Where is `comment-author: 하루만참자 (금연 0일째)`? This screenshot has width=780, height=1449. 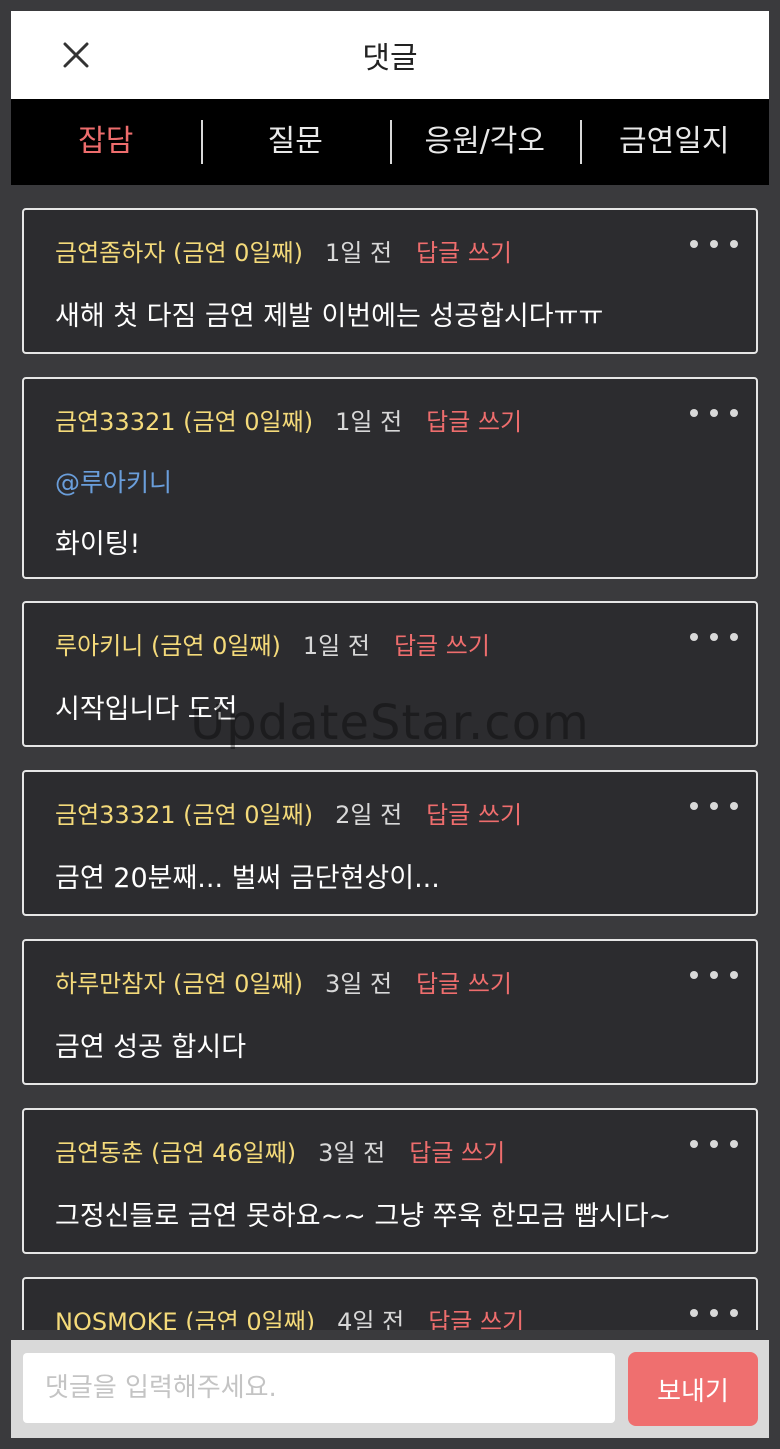 comment-author: 하루만참자 (금연 0일째) is located at coordinates (179, 981).